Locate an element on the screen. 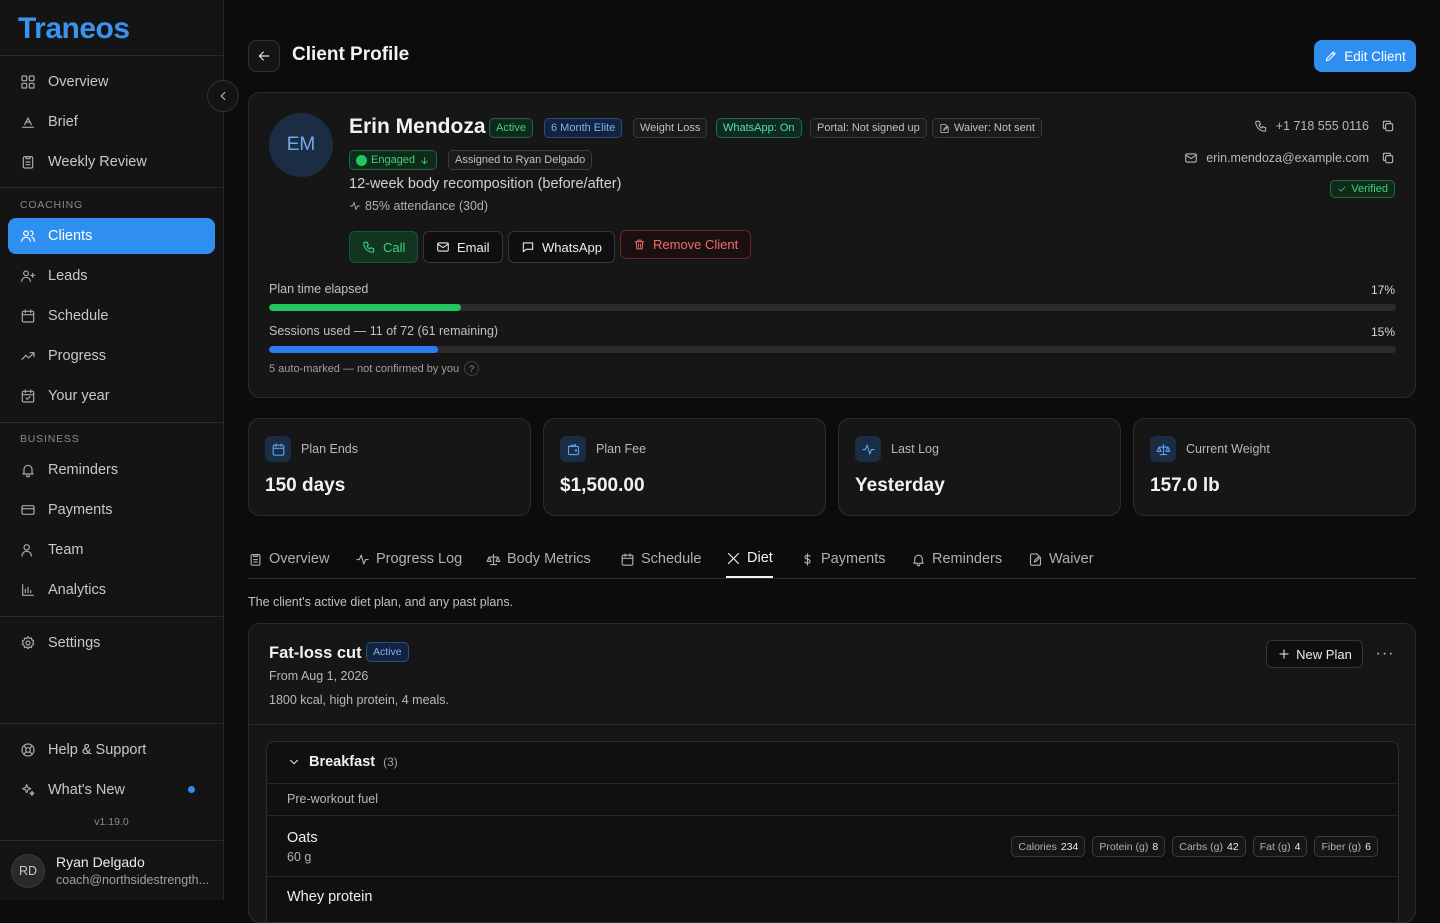  assigned-badge: Assigned to Ryan Delgado is located at coordinates (520, 160).